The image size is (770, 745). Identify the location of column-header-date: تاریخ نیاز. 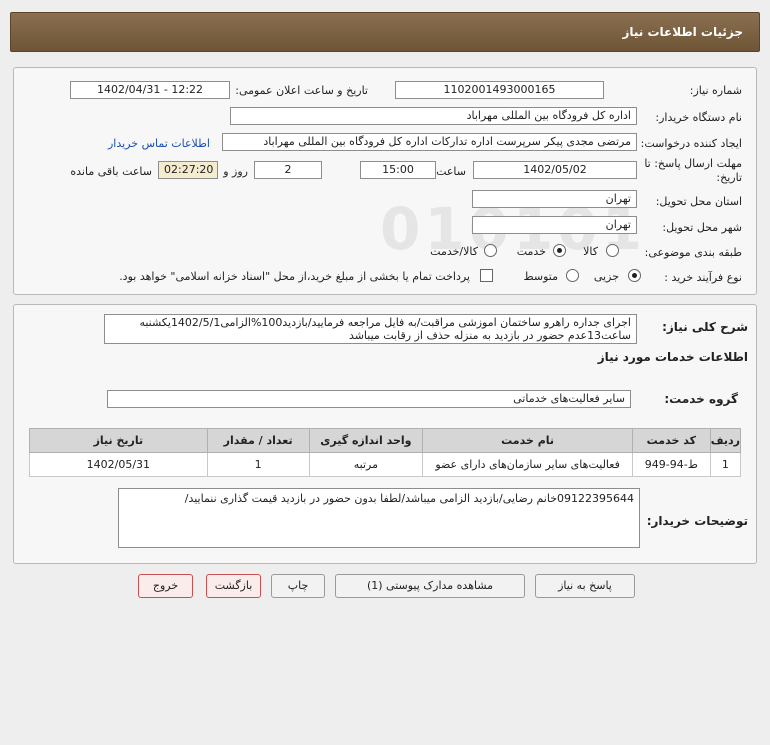
(118, 440).